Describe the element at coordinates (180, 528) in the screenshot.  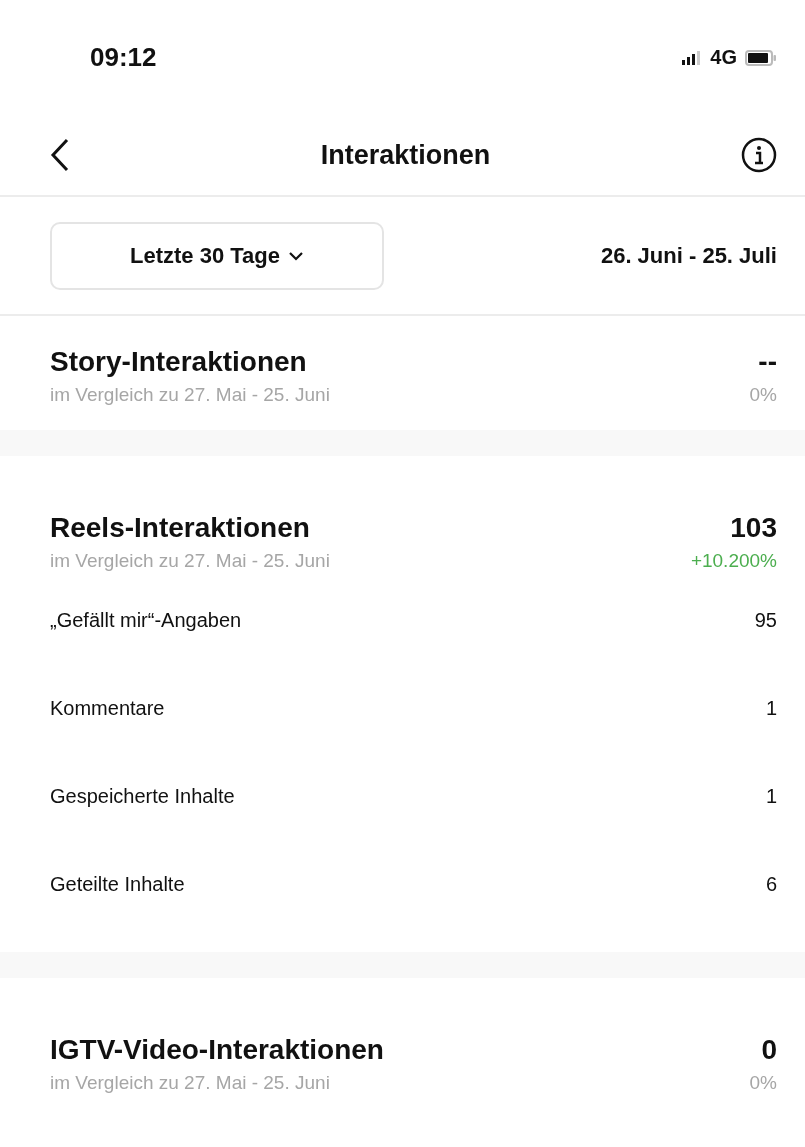
I see `section-title: Reels-Interaktionen` at that location.